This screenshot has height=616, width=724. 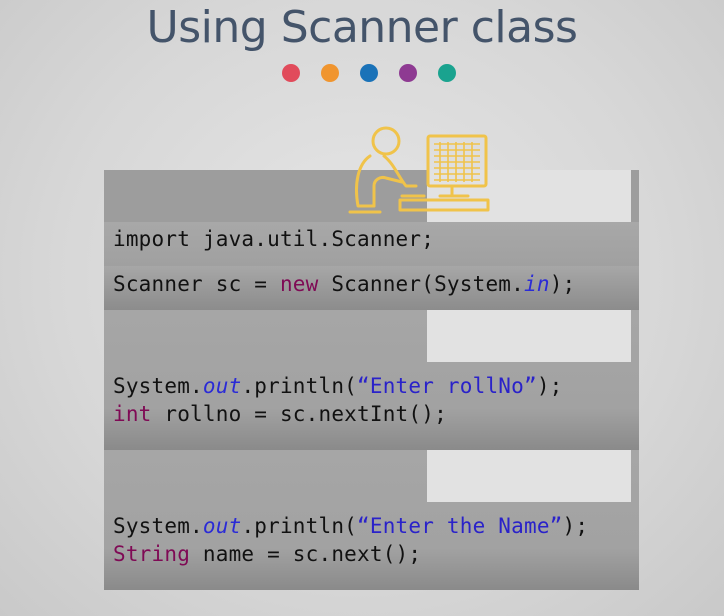 I want to click on slide-title: Using Scanner class, so click(x=362, y=27).